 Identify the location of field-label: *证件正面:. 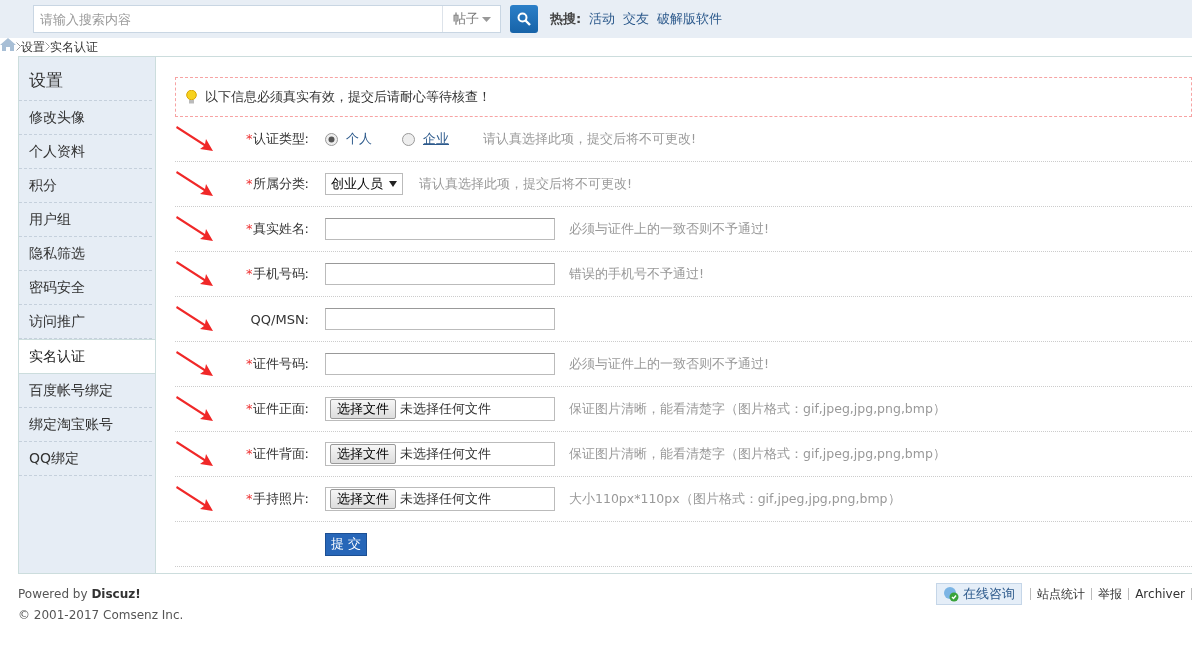
(277, 409).